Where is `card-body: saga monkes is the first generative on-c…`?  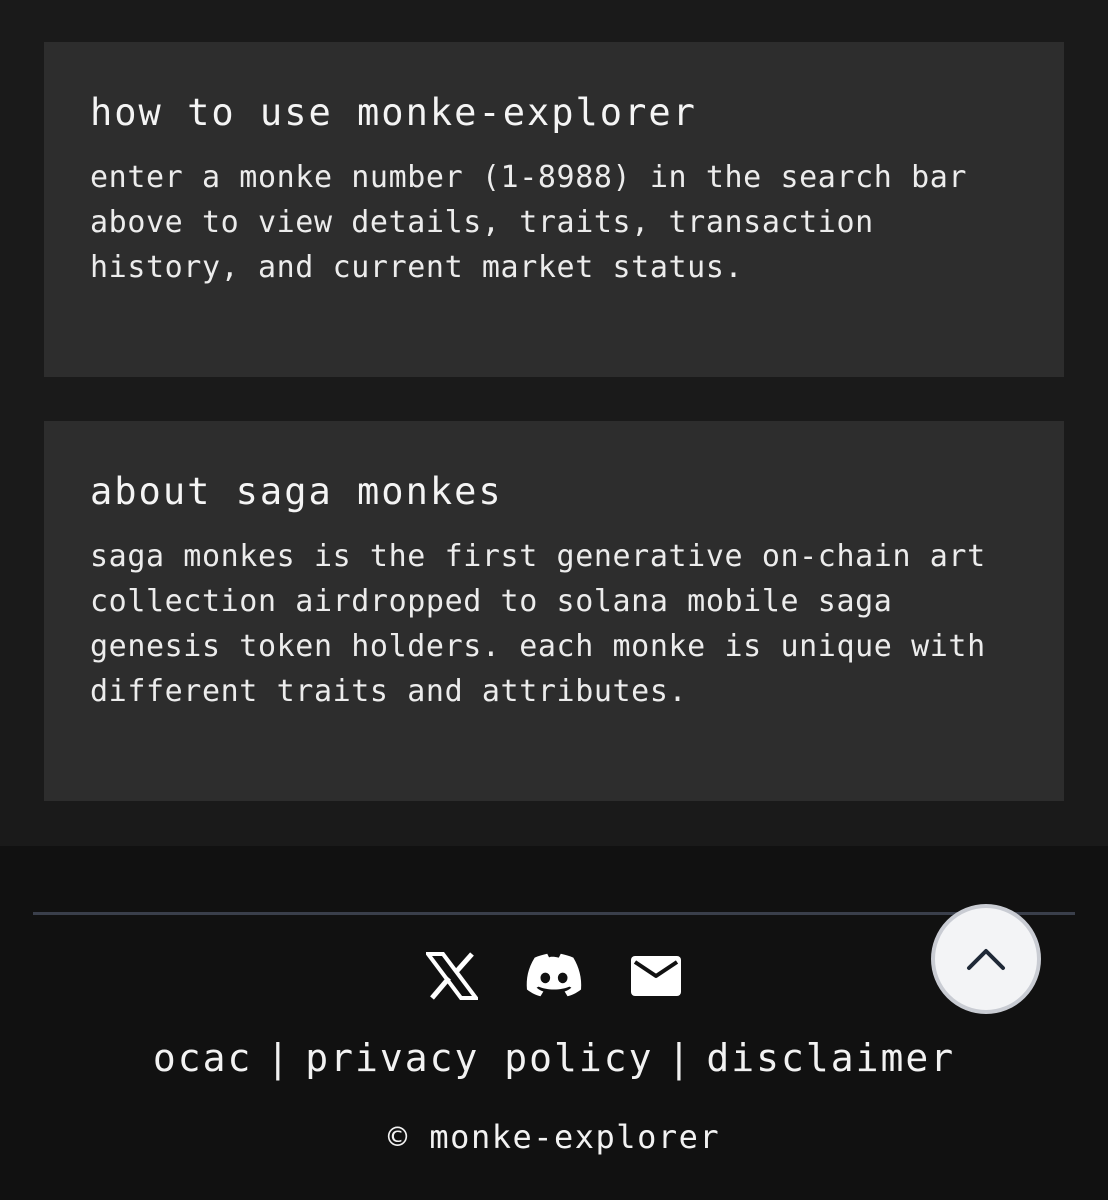
card-body: saga monkes is the first generative on-c… is located at coordinates (538, 624).